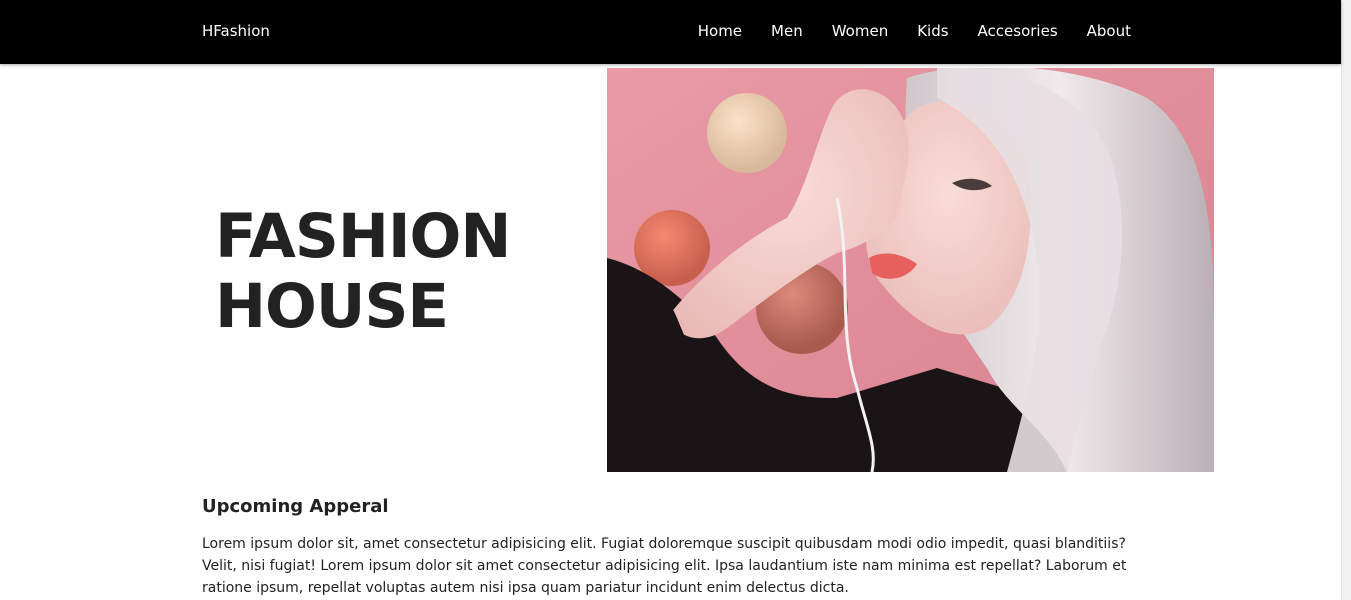  What do you see at coordinates (236, 31) in the screenshot?
I see `brand-logo-link: HFashion` at bounding box center [236, 31].